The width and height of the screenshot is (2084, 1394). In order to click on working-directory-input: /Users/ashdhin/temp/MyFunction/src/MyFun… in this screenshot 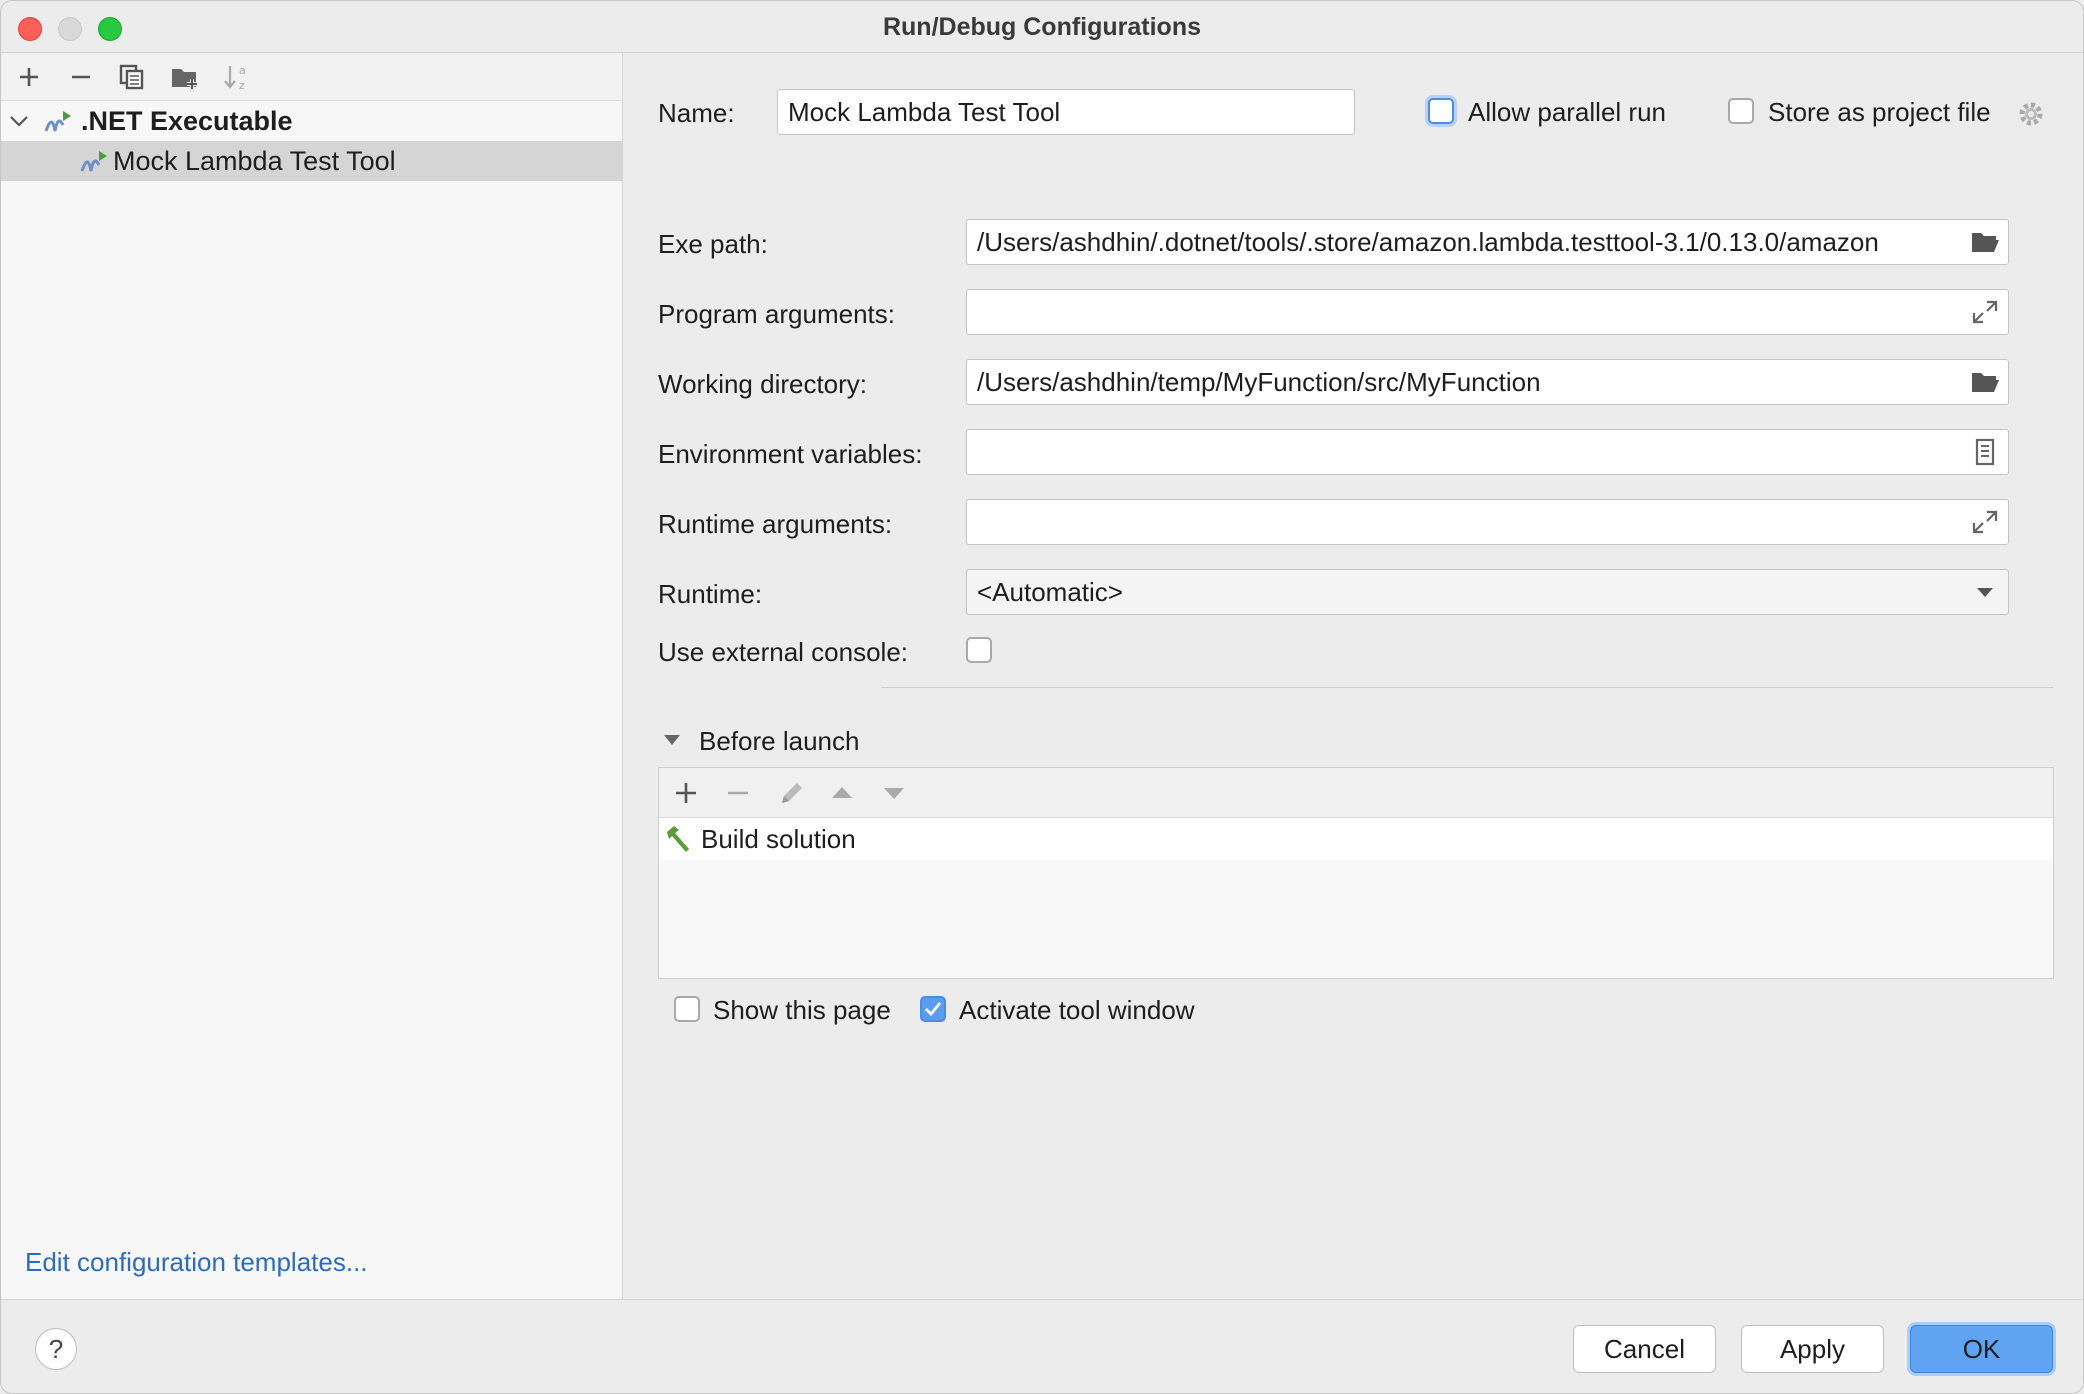, I will do `click(1487, 382)`.